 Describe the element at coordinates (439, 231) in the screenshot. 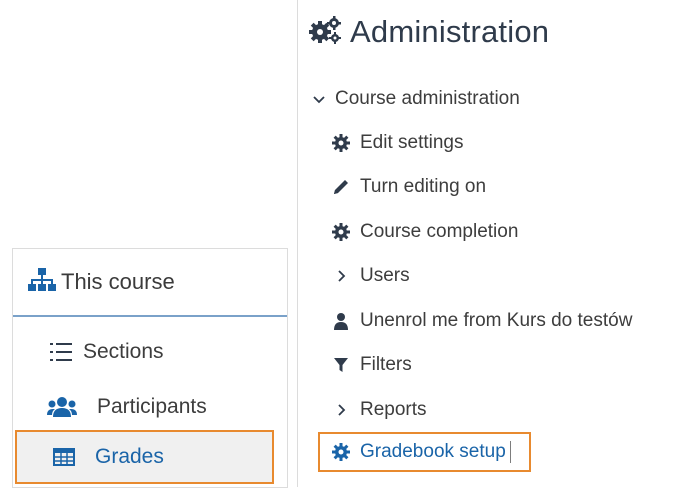

I see `course-completion-label: Course completion` at that location.